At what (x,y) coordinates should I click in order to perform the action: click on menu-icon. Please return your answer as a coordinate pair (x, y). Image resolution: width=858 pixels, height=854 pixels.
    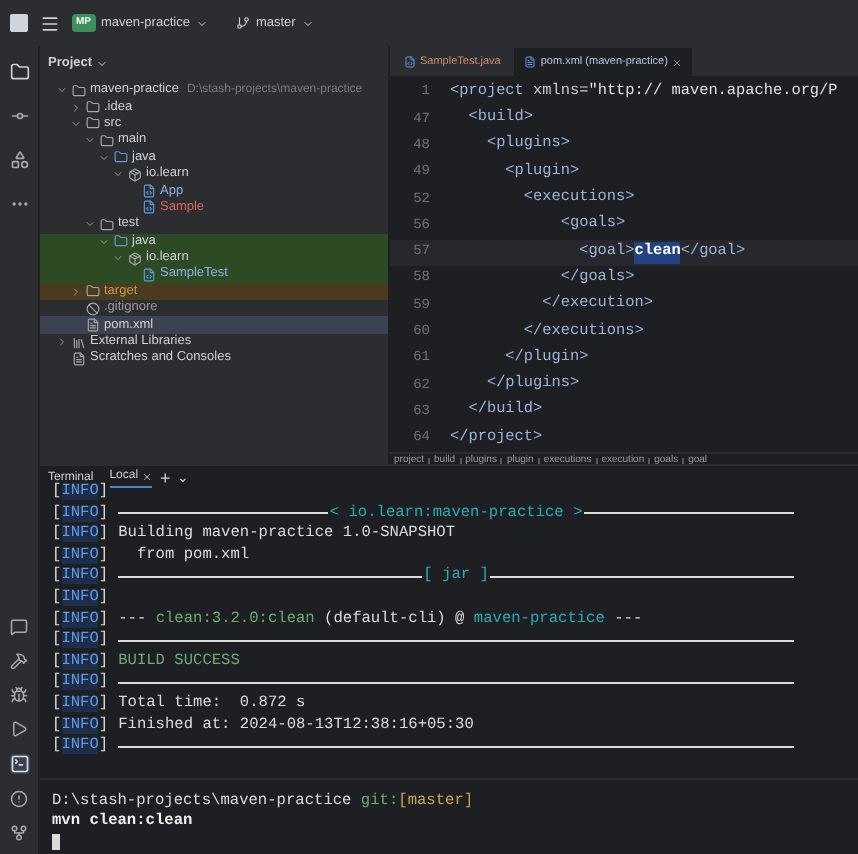
    Looking at the image, I should click on (50, 23).